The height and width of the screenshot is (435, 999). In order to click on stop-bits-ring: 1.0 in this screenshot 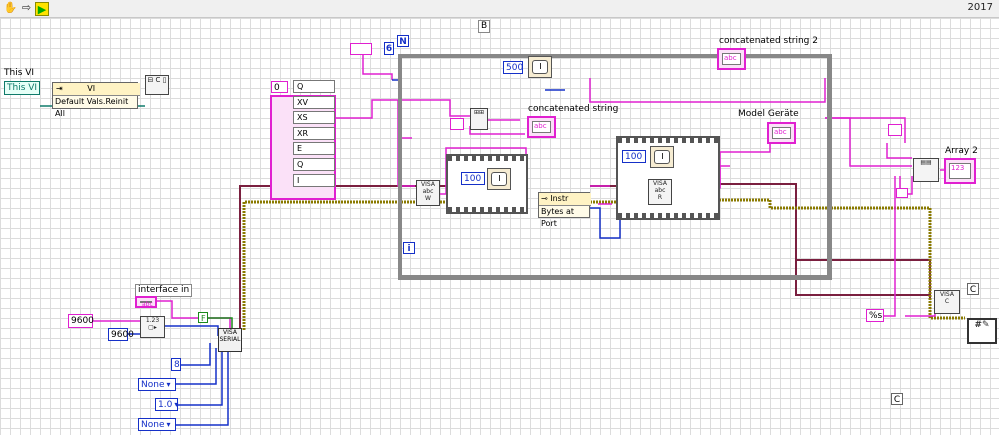, I will do `click(166, 404)`.